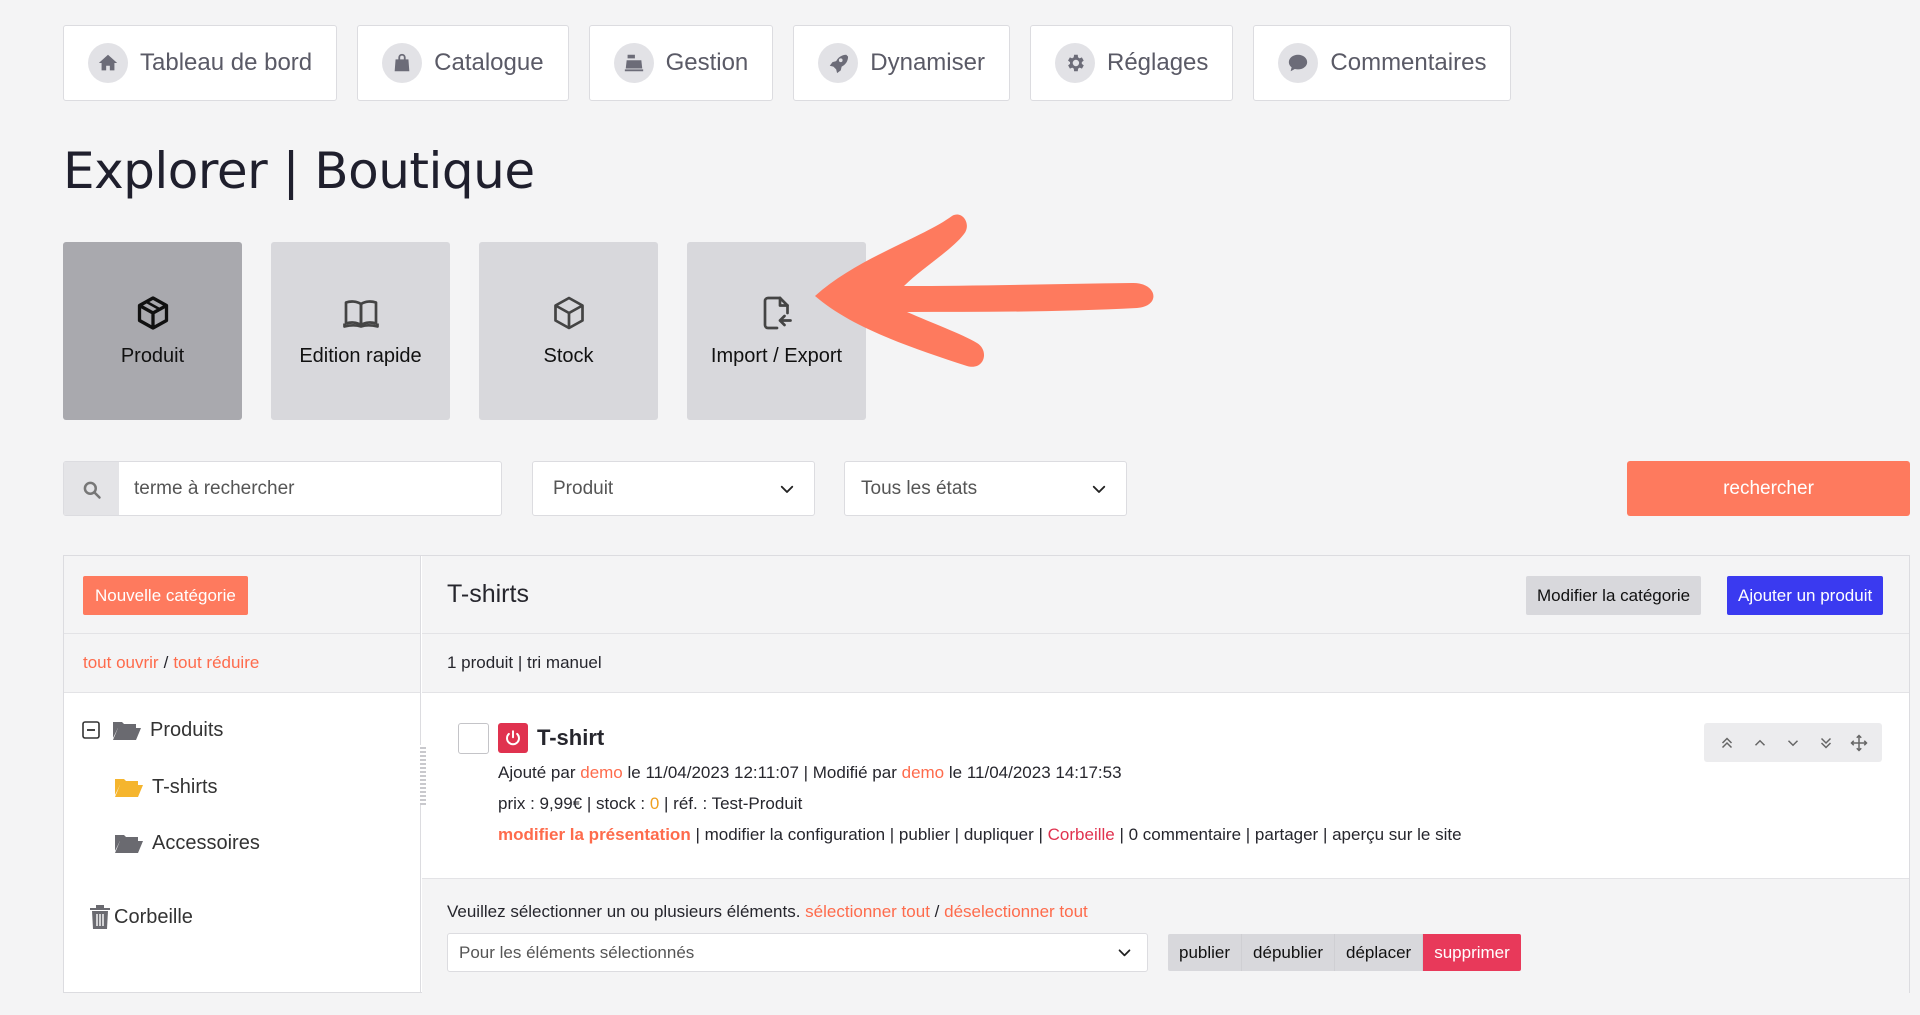 The width and height of the screenshot is (1920, 1015). Describe the element at coordinates (187, 729) in the screenshot. I see `tree-label: Produits` at that location.